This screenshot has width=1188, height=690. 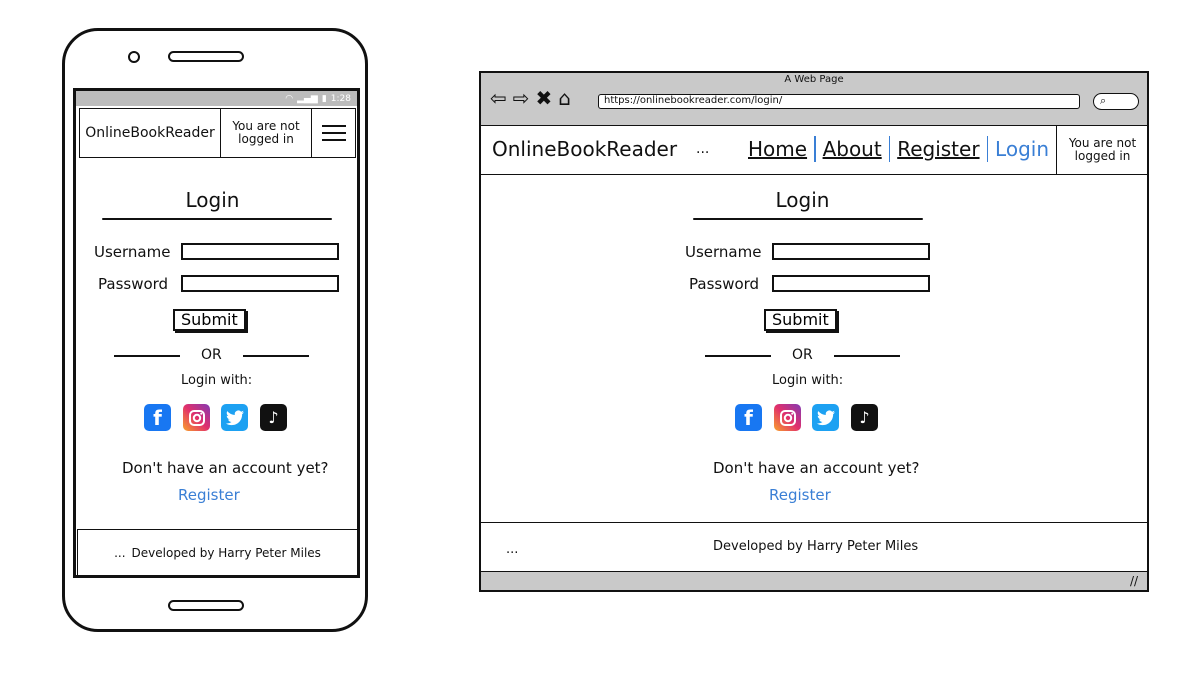 What do you see at coordinates (206, 605) in the screenshot?
I see `phone-home-button` at bounding box center [206, 605].